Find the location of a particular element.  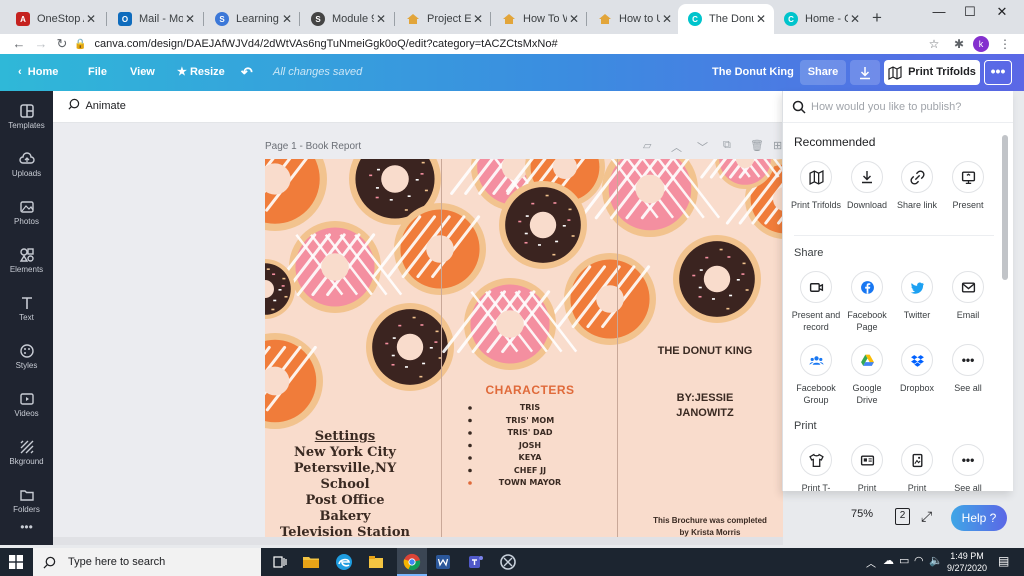

design-title: The Donut King is located at coordinates (753, 72).